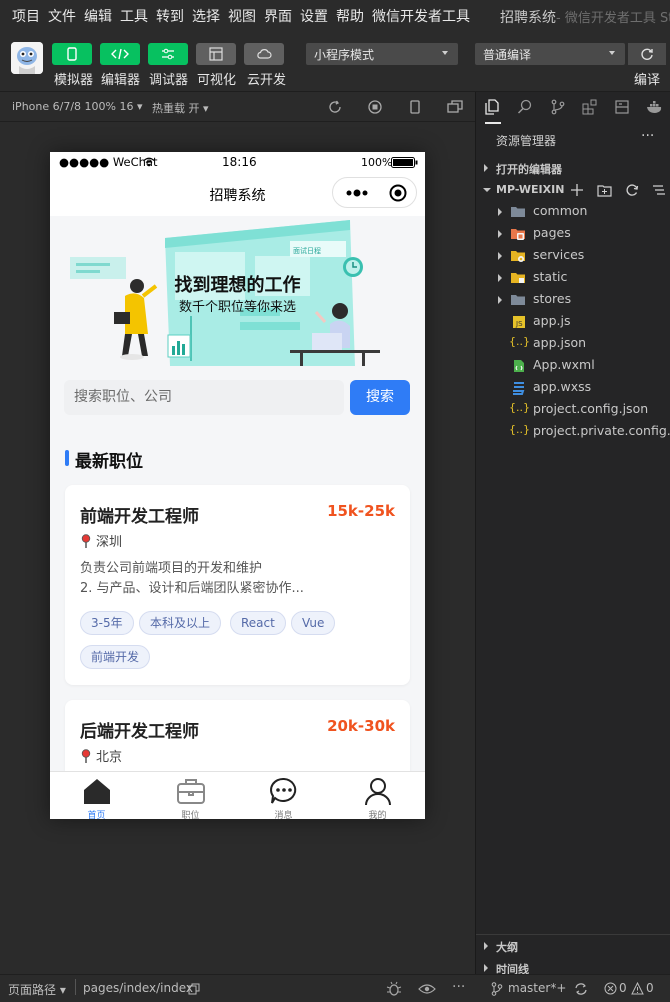  Describe the element at coordinates (237, 107) in the screenshot. I see `simulator-header: iPhone 6/7/8 100% 16 ▾ 热重载 开 ▾` at that location.